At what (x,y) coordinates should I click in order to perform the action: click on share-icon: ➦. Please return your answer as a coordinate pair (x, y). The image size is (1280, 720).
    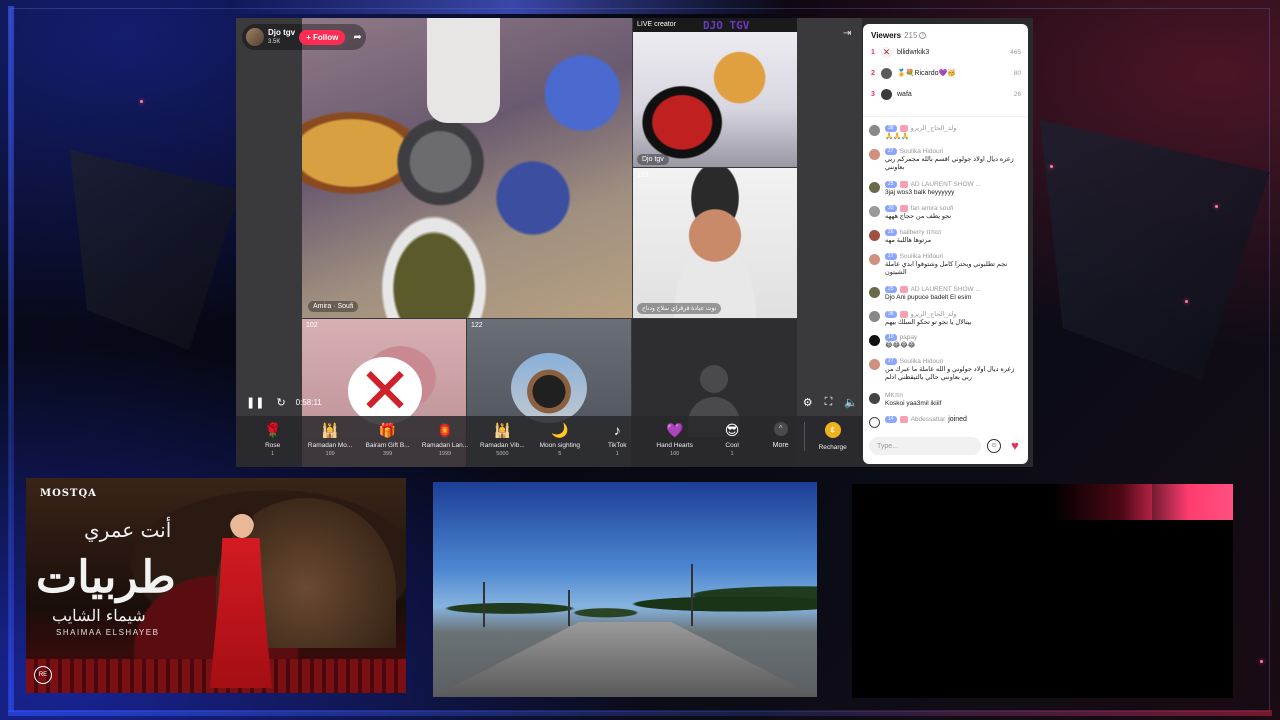
    Looking at the image, I should click on (357, 37).